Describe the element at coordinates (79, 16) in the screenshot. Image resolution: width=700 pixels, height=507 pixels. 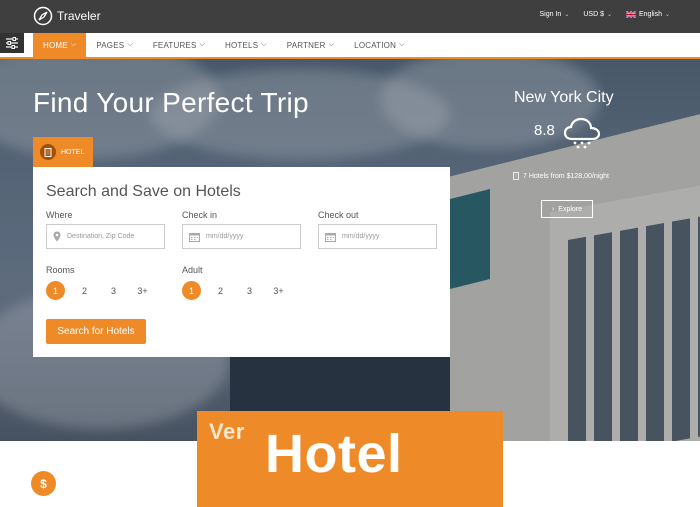
I see `brand-name: Traveler` at that location.